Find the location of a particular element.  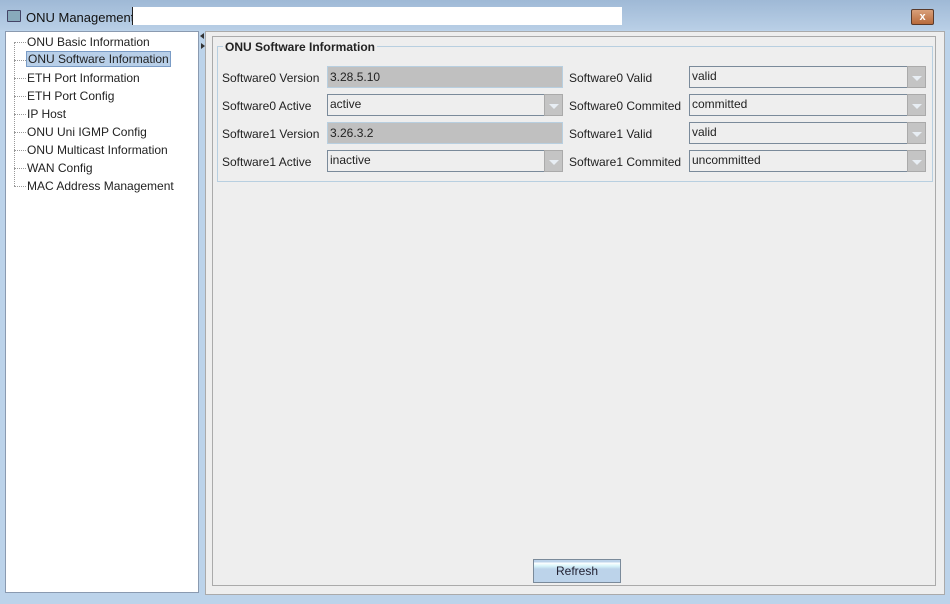

software0-valid-value: valid is located at coordinates (704, 76).